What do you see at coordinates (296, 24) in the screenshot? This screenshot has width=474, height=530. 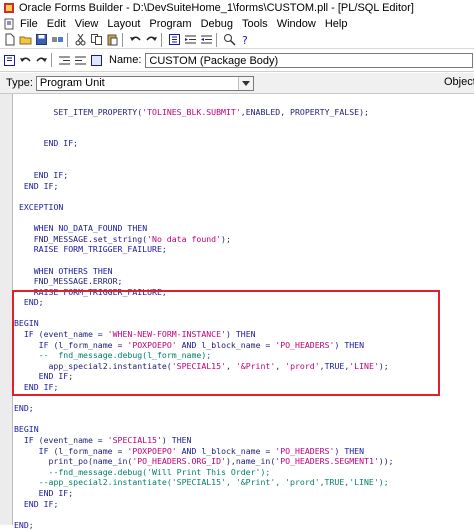 I see `menu-window: Window` at bounding box center [296, 24].